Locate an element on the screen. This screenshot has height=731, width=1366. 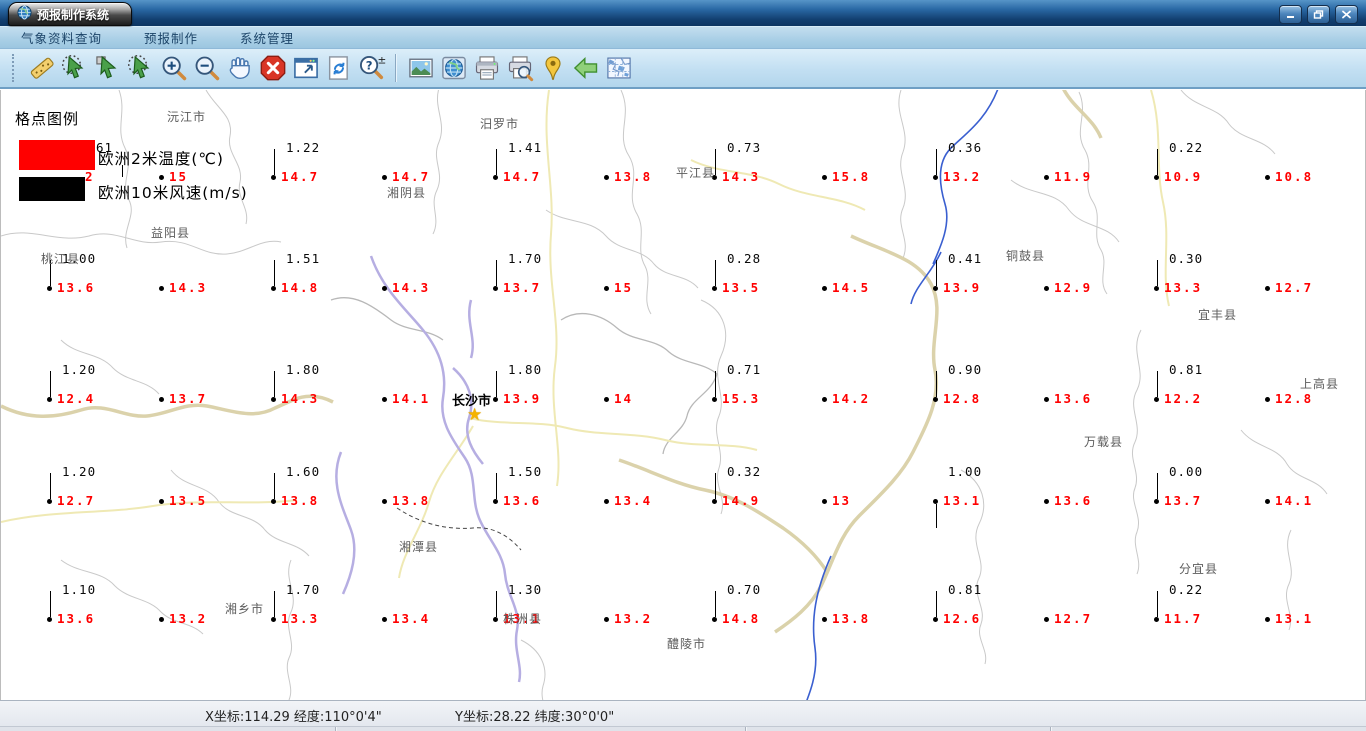
print-button is located at coordinates (486, 68).